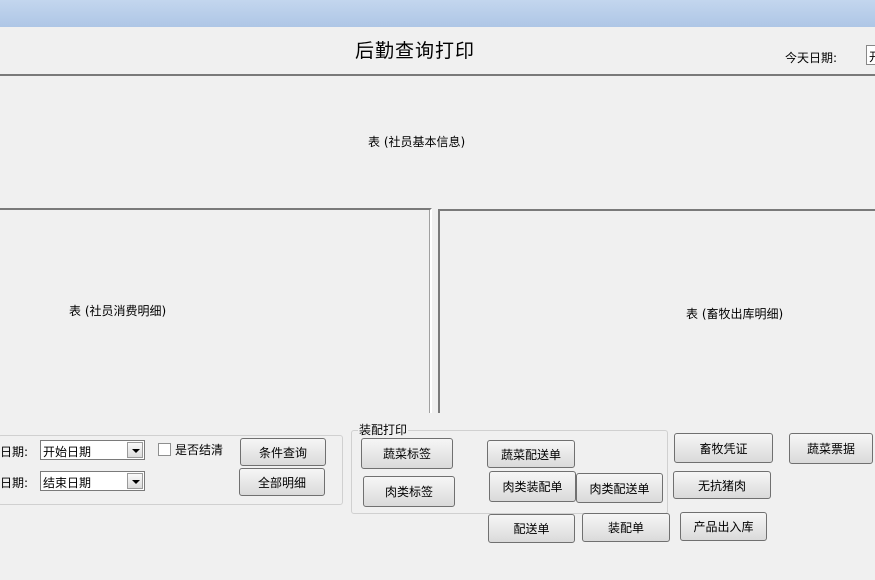  What do you see at coordinates (67, 483) in the screenshot?
I see `end-date-value: 结束日期` at bounding box center [67, 483].